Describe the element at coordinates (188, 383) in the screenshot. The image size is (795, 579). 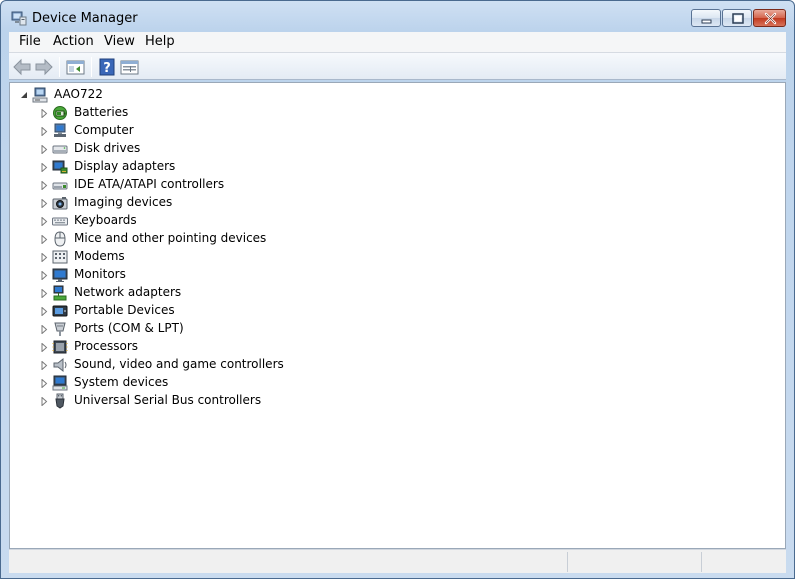
I see `device-category: System devices` at that location.